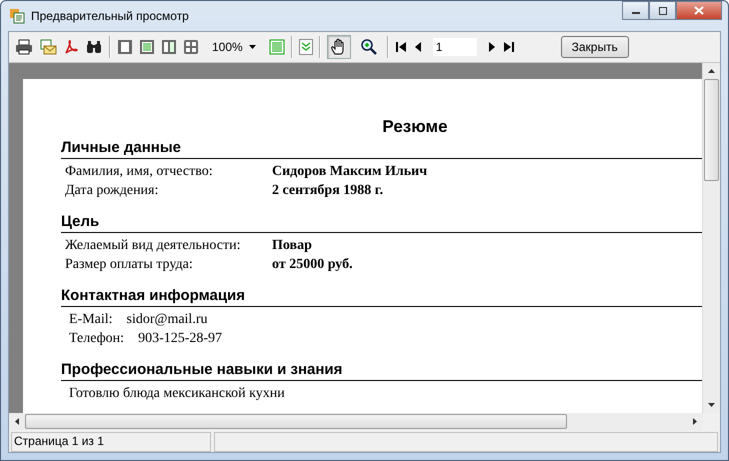  I want to click on field-label: Желаемый вид деятельности:, so click(153, 246).